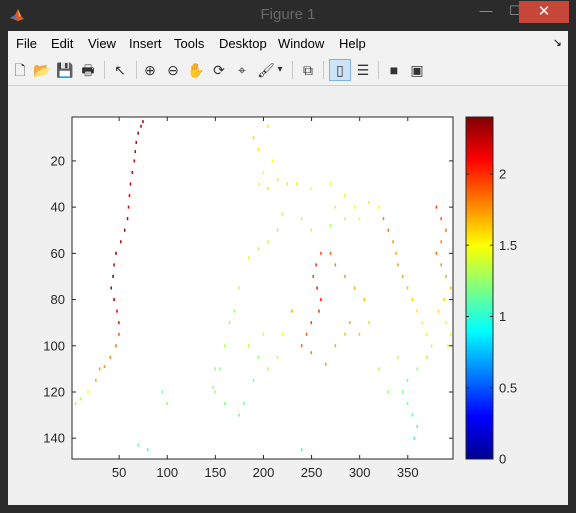 This screenshot has width=576, height=513. Describe the element at coordinates (216, 472) in the screenshot. I see `x-tick-label: 150` at that location.